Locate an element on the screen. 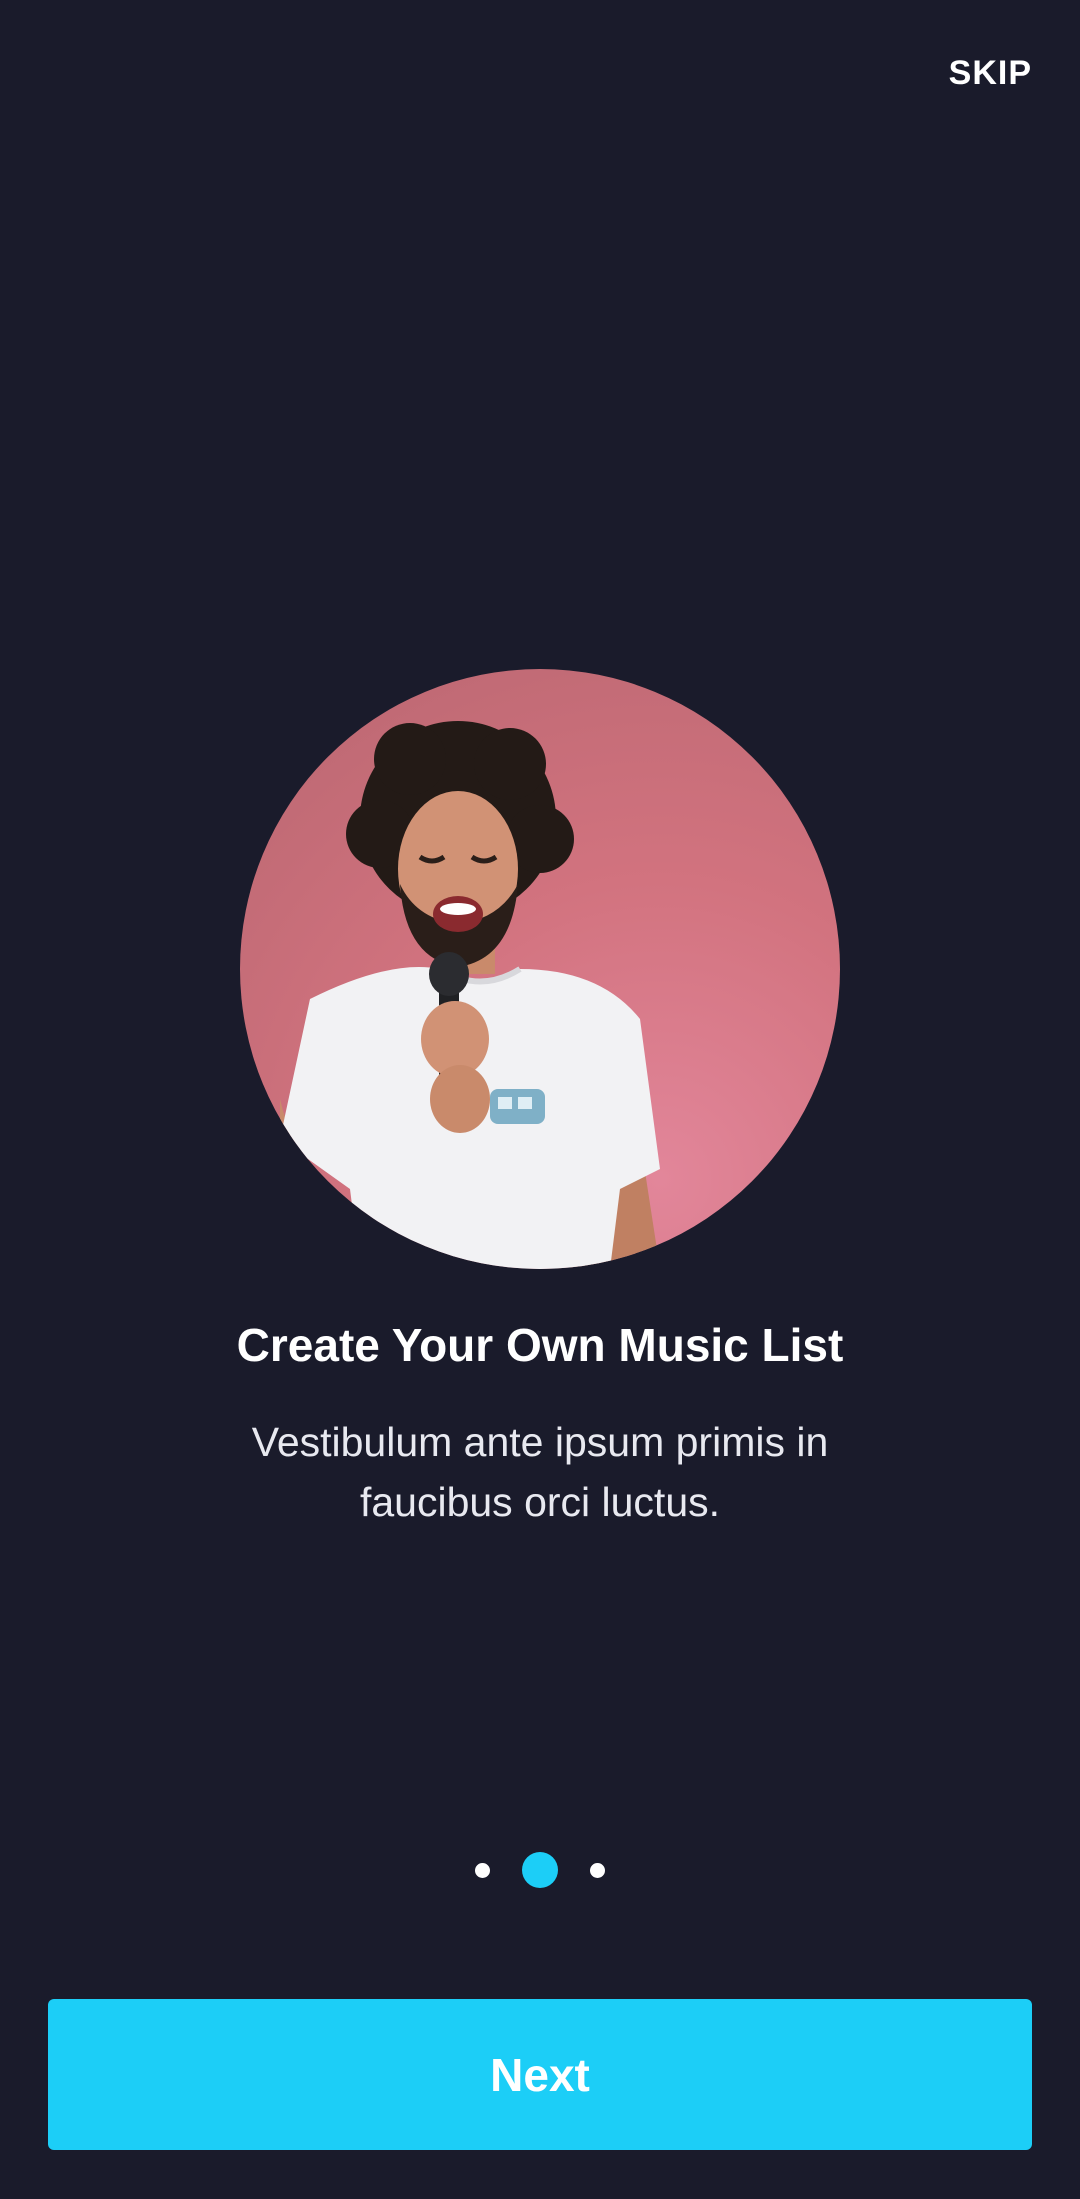 The height and width of the screenshot is (2199, 1080). page-dot-active is located at coordinates (540, 1870).